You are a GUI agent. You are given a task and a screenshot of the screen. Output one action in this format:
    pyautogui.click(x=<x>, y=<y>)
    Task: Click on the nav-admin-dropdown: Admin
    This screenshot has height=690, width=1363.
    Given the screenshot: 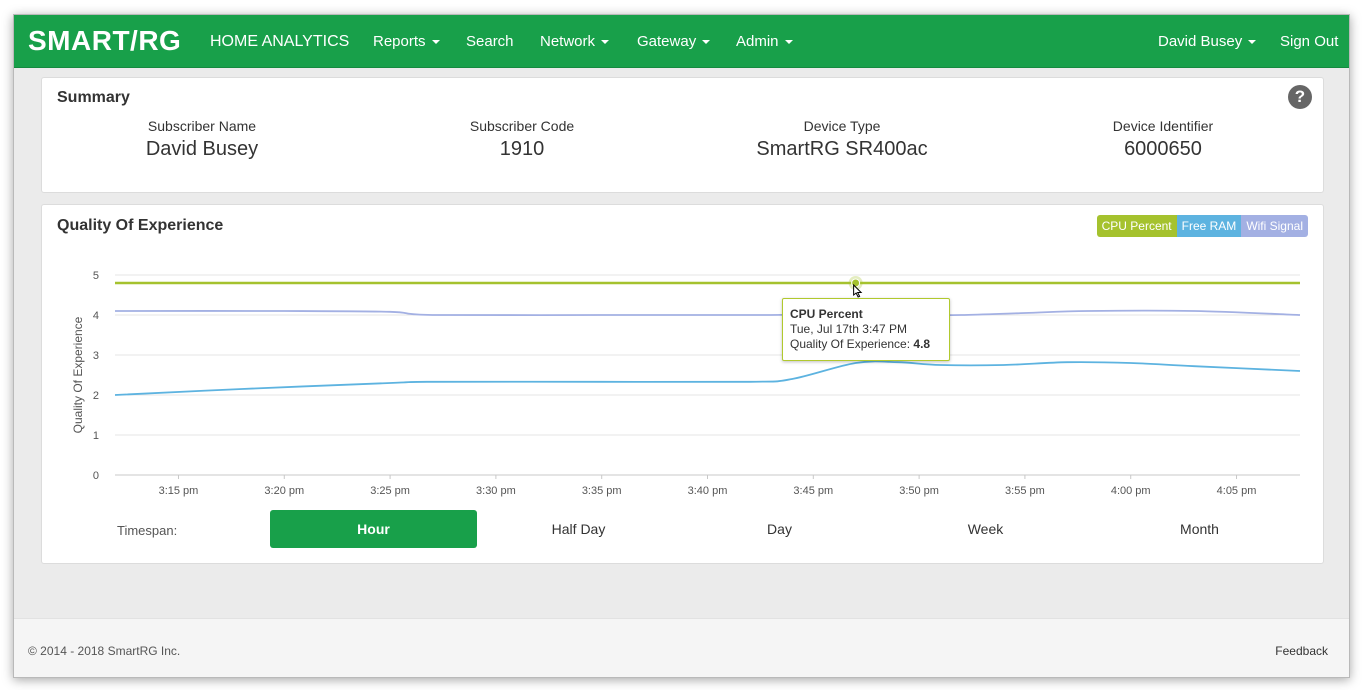 What is the action you would take?
    pyautogui.click(x=764, y=41)
    